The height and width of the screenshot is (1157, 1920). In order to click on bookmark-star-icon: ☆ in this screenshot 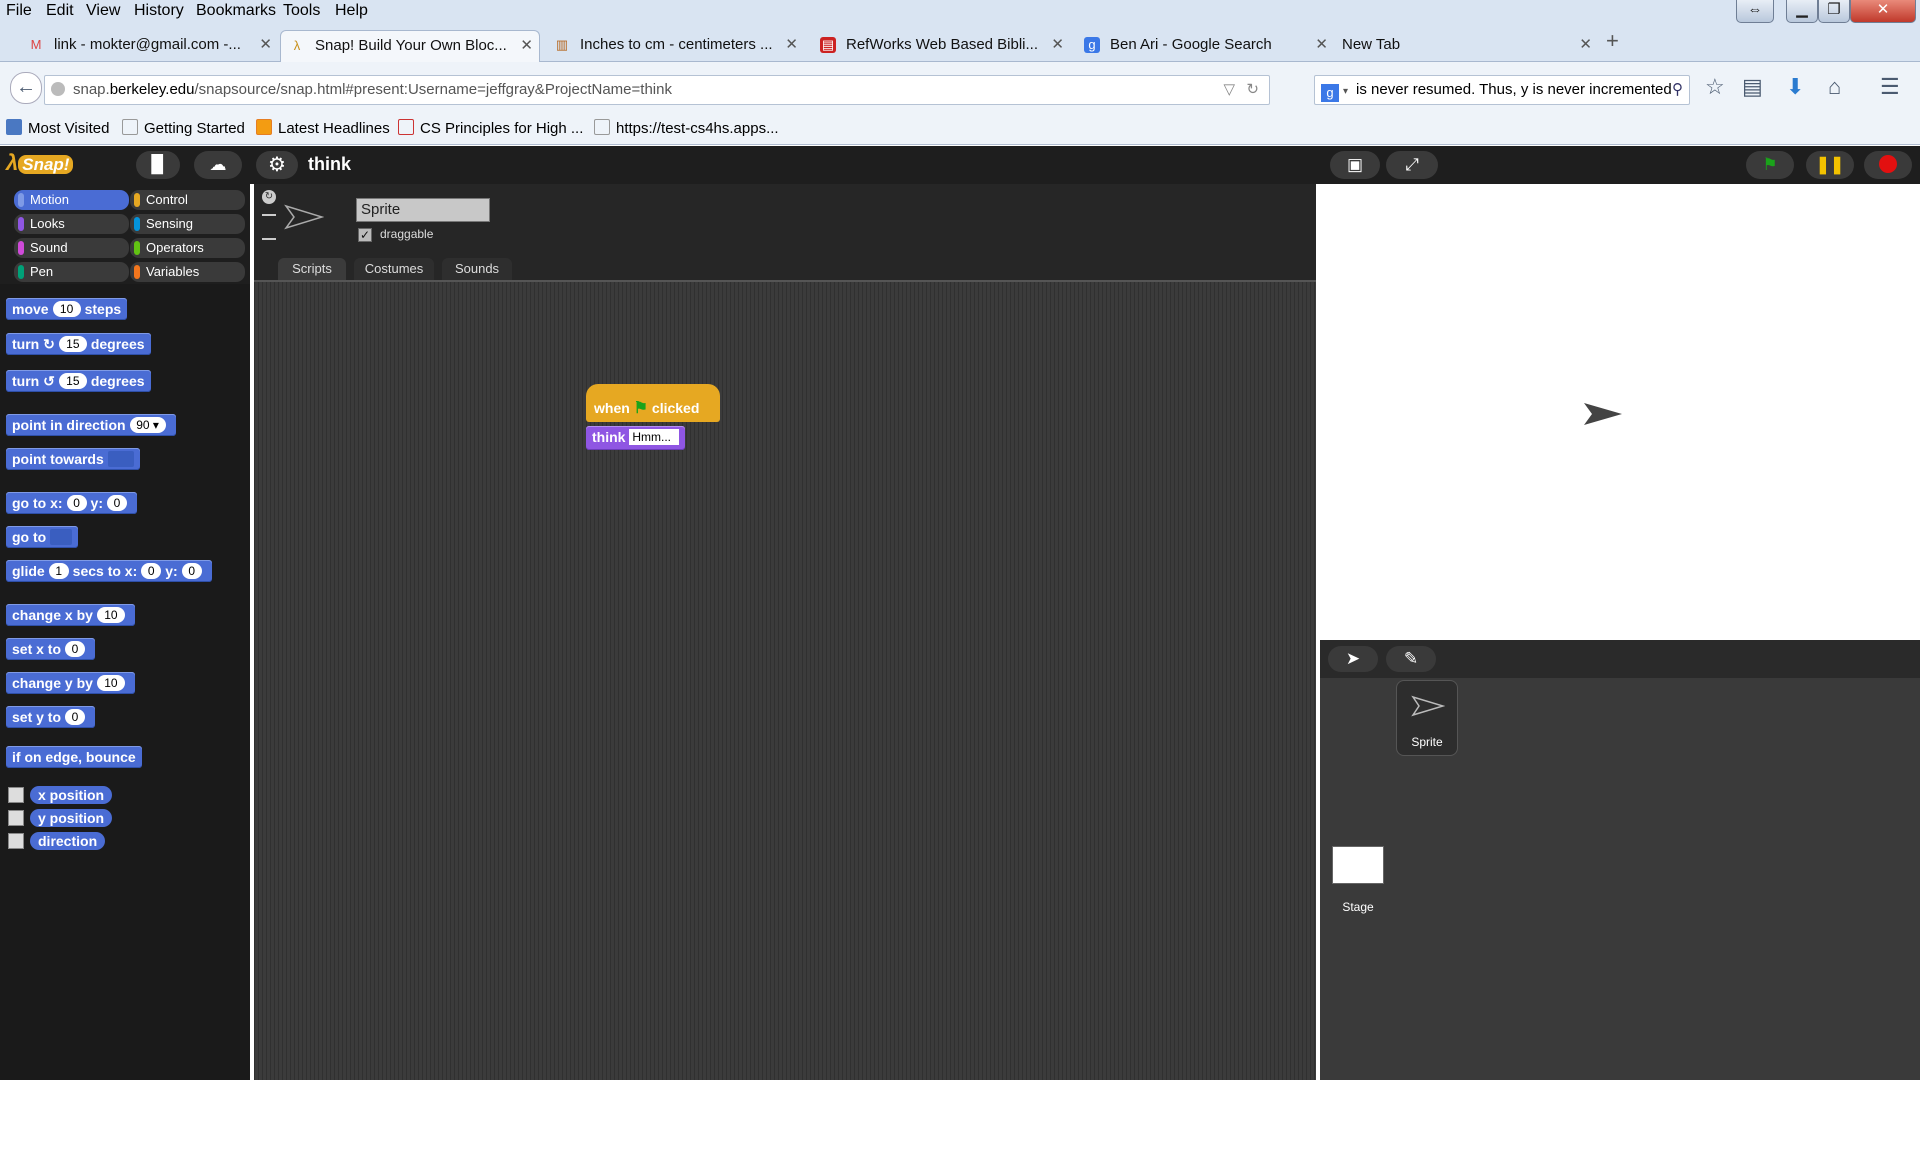, I will do `click(1715, 87)`.